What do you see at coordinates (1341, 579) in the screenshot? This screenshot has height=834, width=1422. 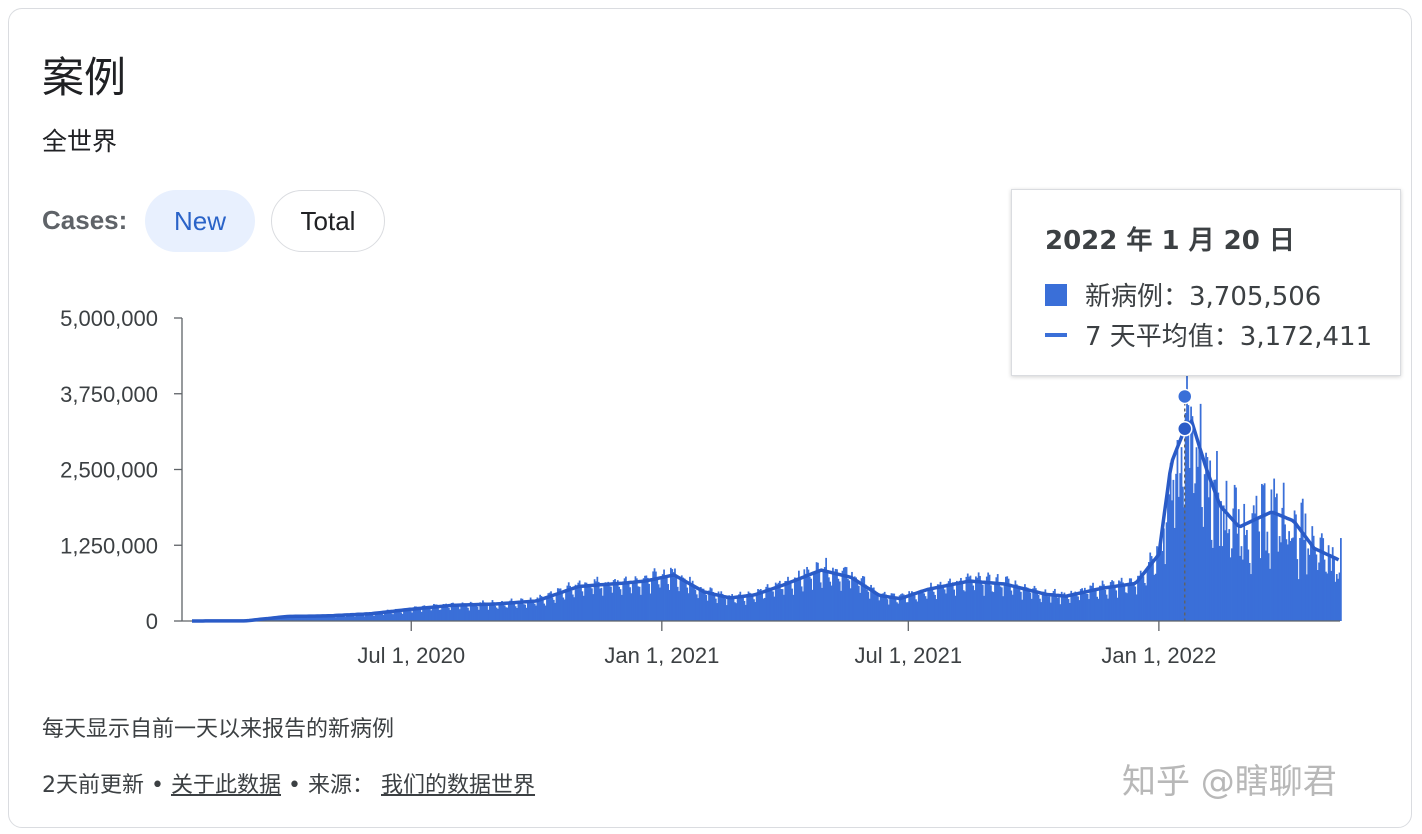 I see `bar` at bounding box center [1341, 579].